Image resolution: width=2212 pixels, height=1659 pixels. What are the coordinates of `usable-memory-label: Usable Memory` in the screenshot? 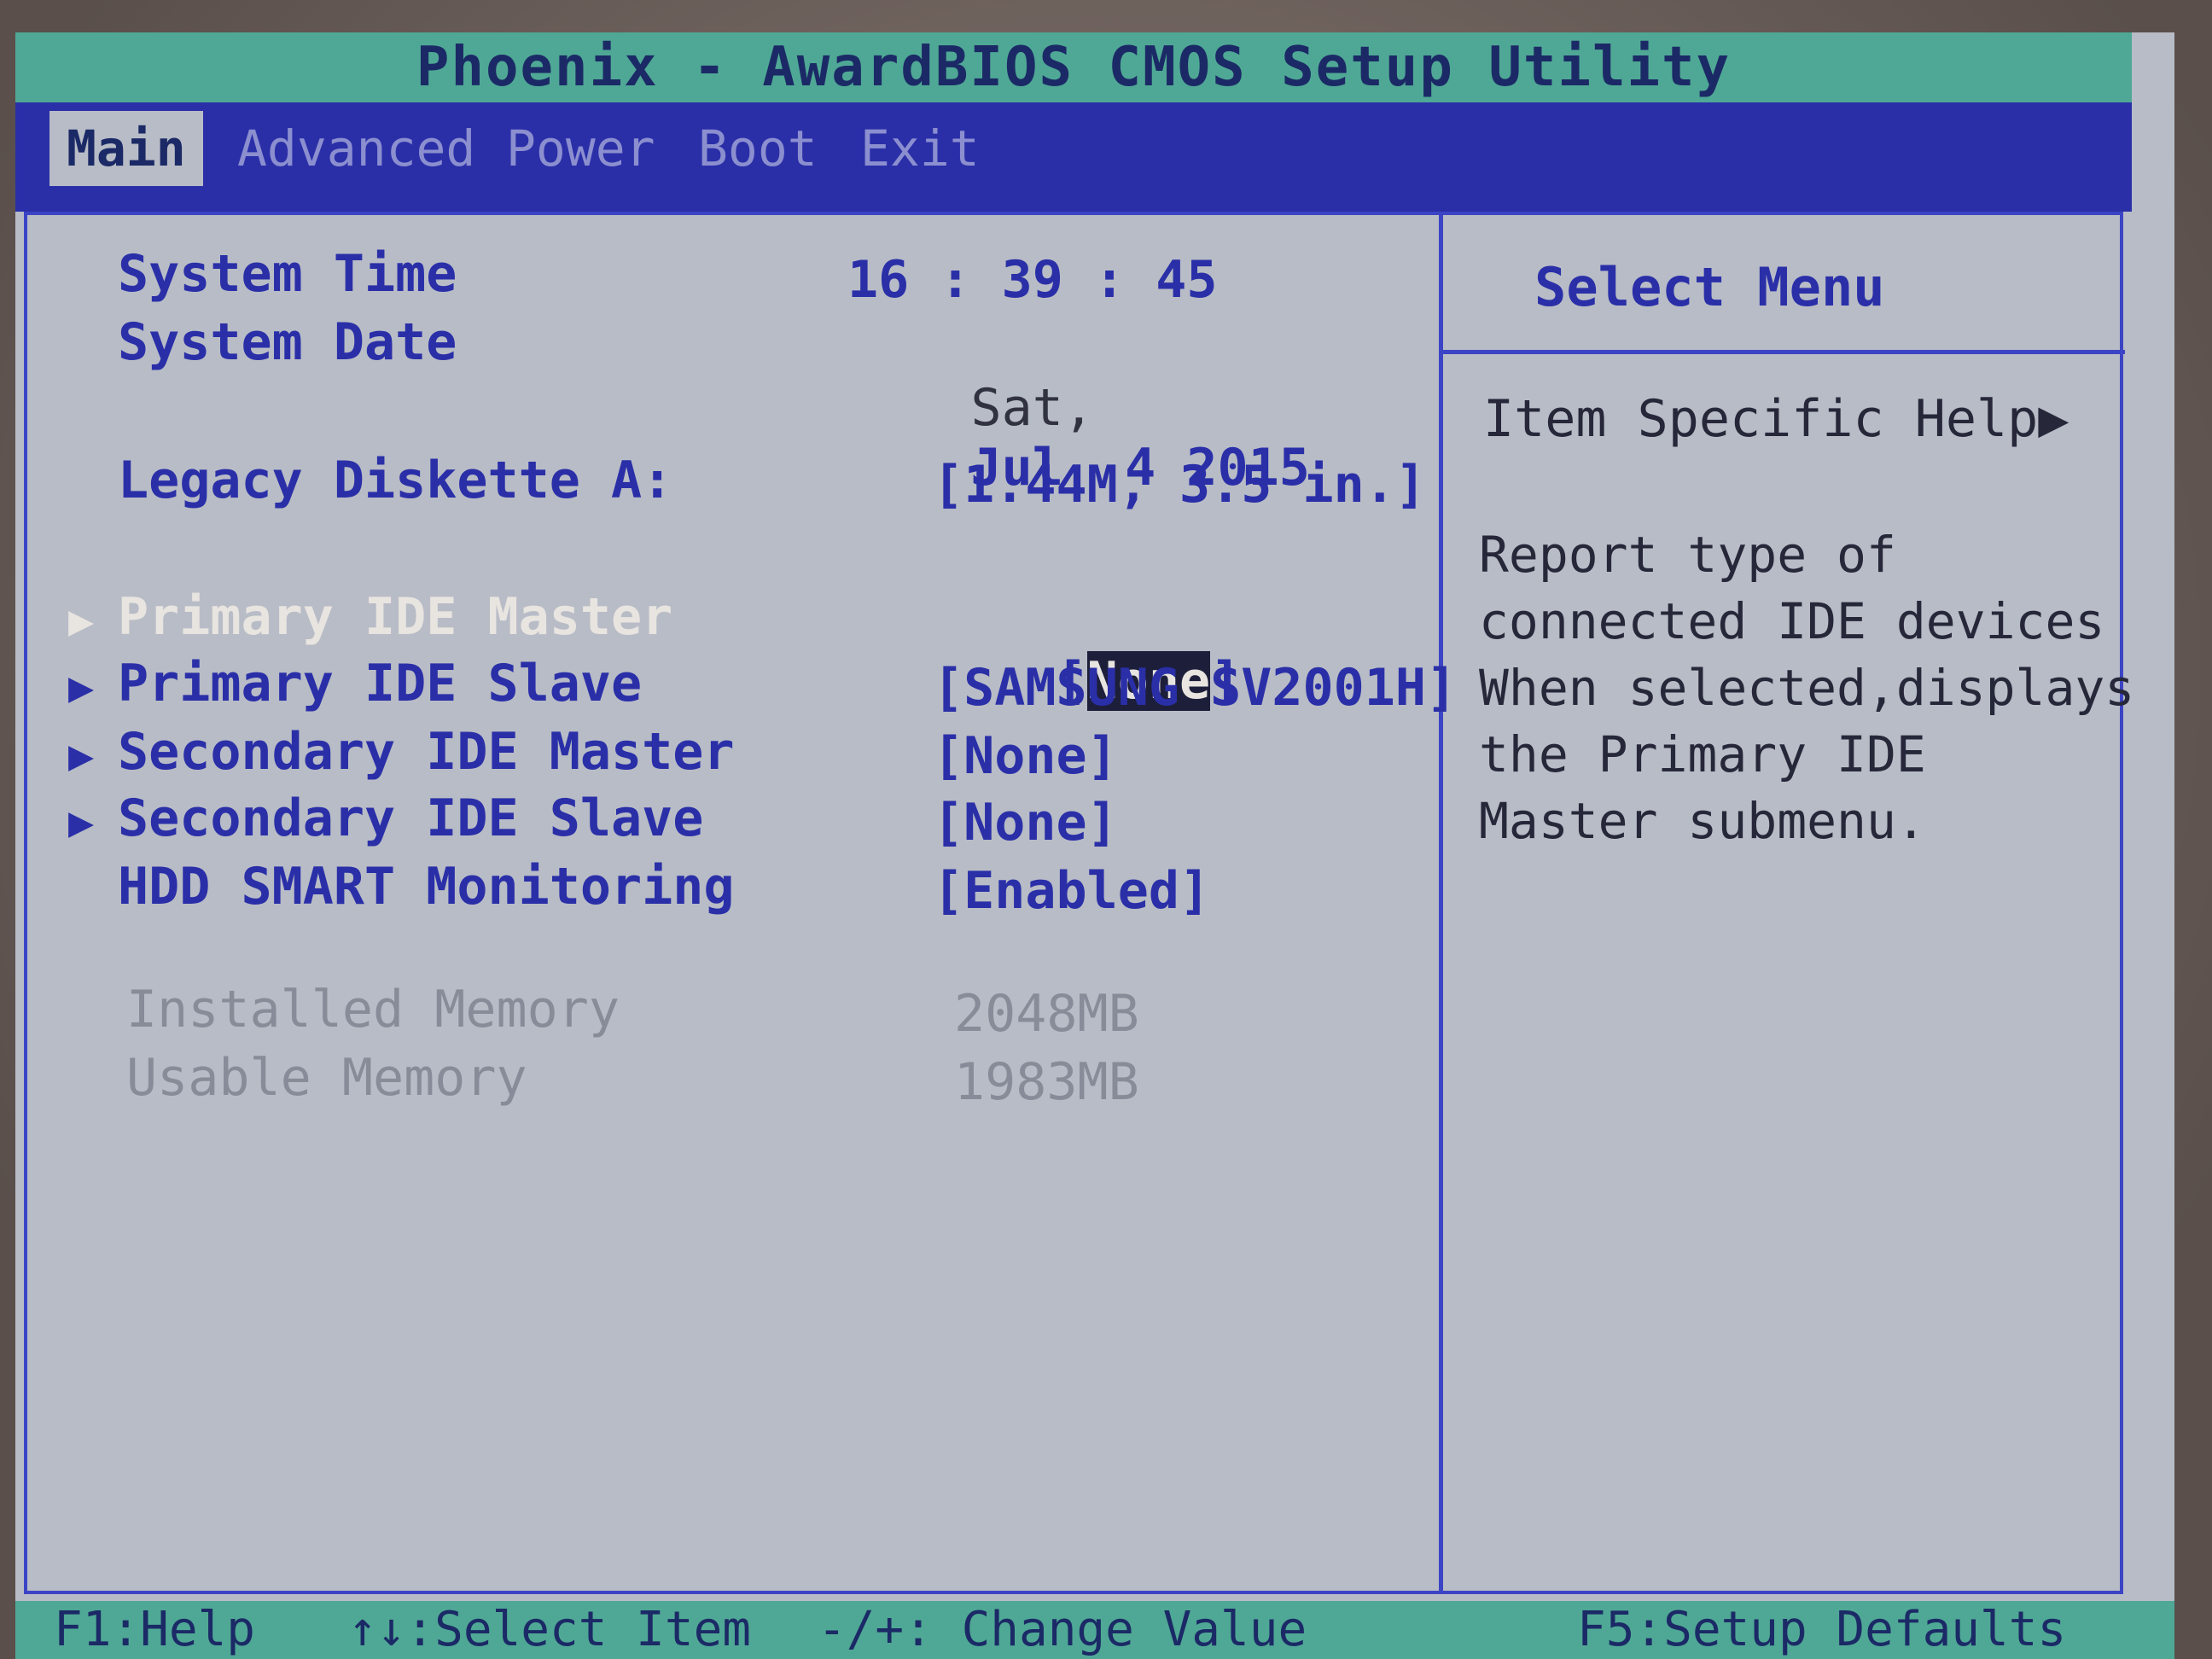 It's located at (326, 1078).